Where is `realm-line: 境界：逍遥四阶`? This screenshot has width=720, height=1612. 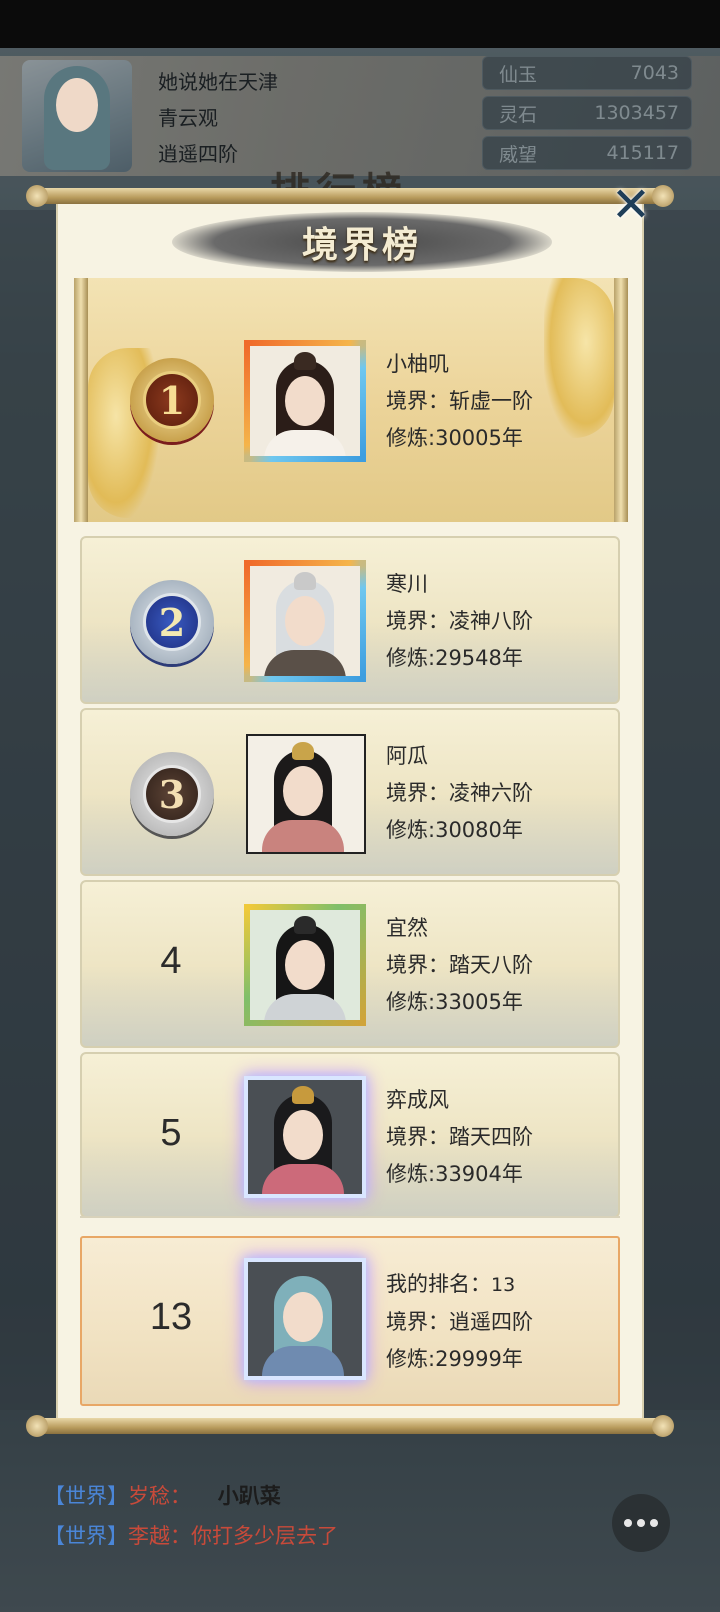
realm-line: 境界：逍遥四阶 is located at coordinates (459, 1322).